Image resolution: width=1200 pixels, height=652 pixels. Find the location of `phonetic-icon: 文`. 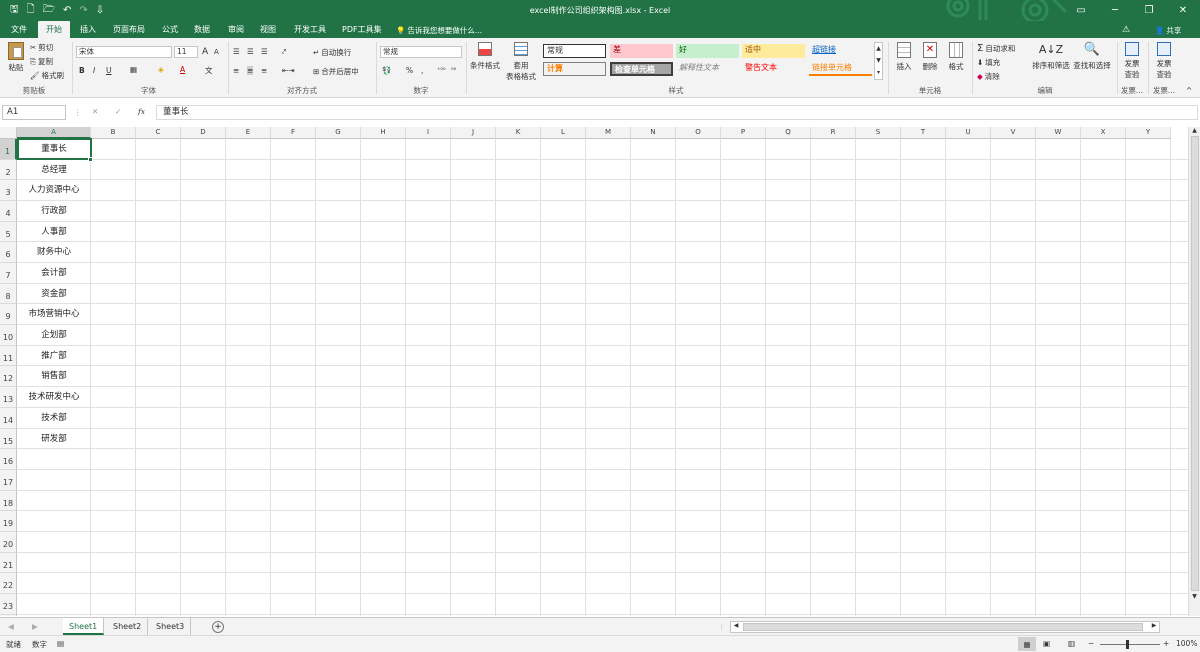

phonetic-icon: 文 is located at coordinates (209, 70).